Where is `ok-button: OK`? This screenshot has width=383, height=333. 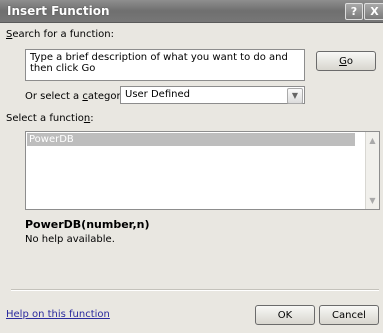
ok-button: OK is located at coordinates (285, 315).